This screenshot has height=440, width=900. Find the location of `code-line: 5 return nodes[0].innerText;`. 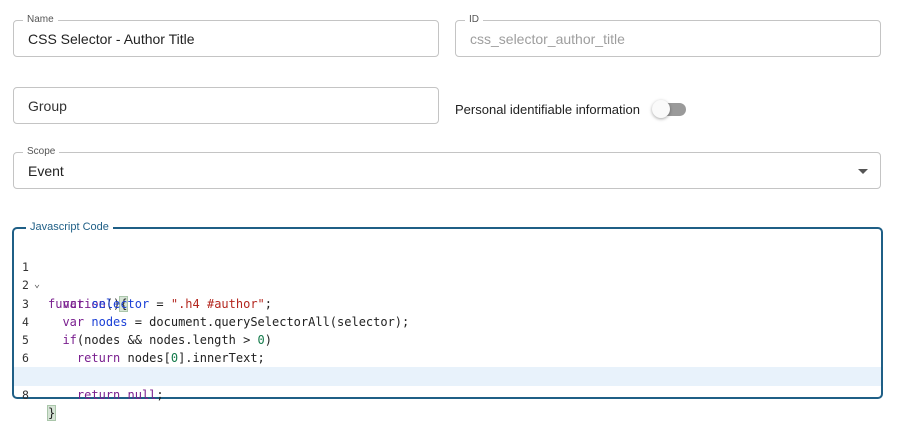

code-line: 5 return nodes[0].innerText; is located at coordinates (447, 339).